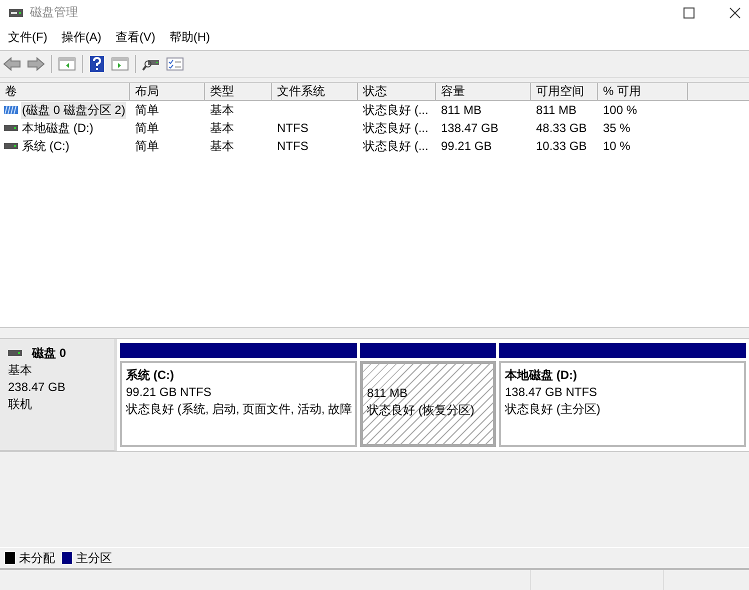  Describe the element at coordinates (469, 128) in the screenshot. I see `table-cell: 138.47 GB` at that location.